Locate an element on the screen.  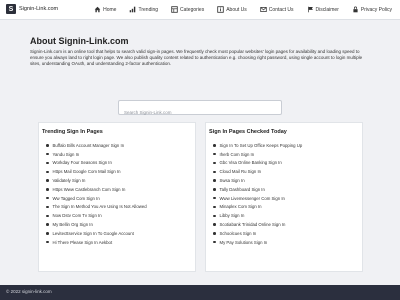
nav-about: About Us is located at coordinates (232, 9).